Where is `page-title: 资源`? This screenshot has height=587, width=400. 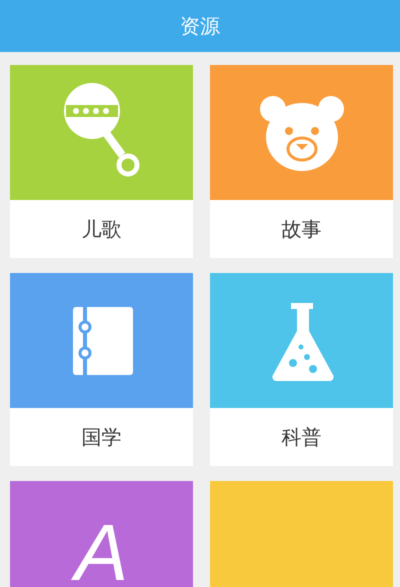
page-title: 资源 is located at coordinates (200, 26).